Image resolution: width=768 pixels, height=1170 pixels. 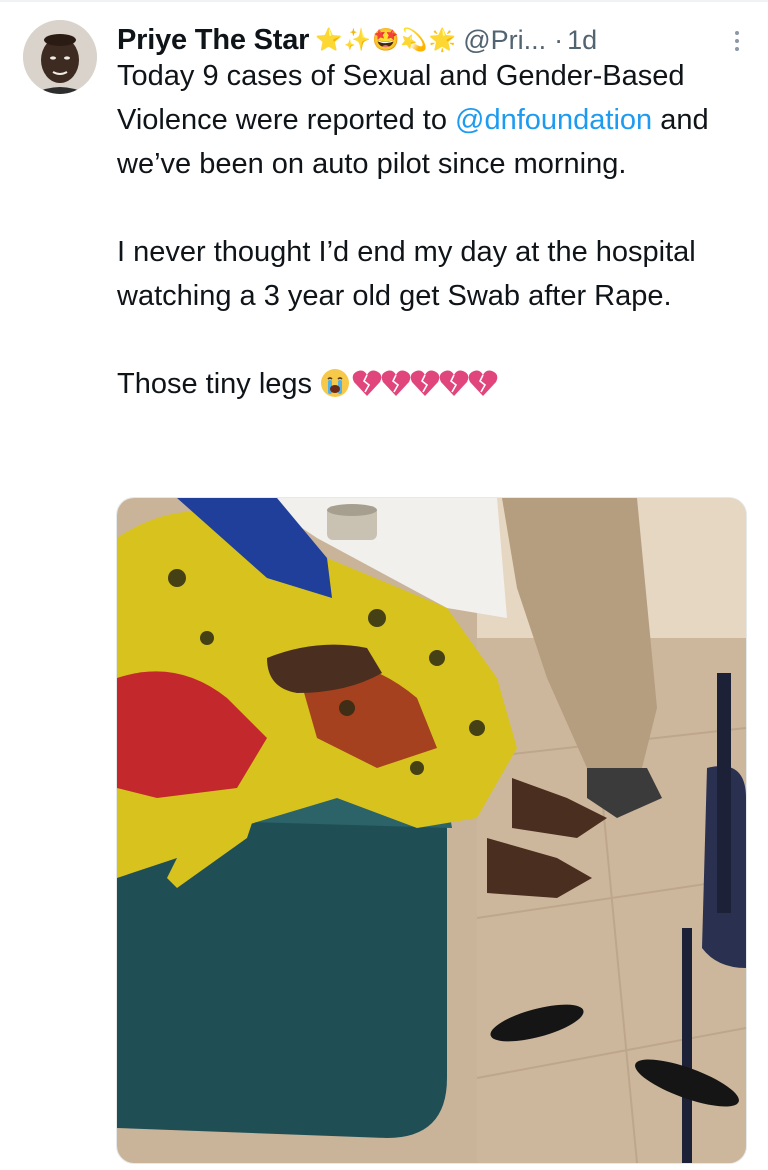 What do you see at coordinates (335, 382) in the screenshot?
I see `crying-face-icon` at bounding box center [335, 382].